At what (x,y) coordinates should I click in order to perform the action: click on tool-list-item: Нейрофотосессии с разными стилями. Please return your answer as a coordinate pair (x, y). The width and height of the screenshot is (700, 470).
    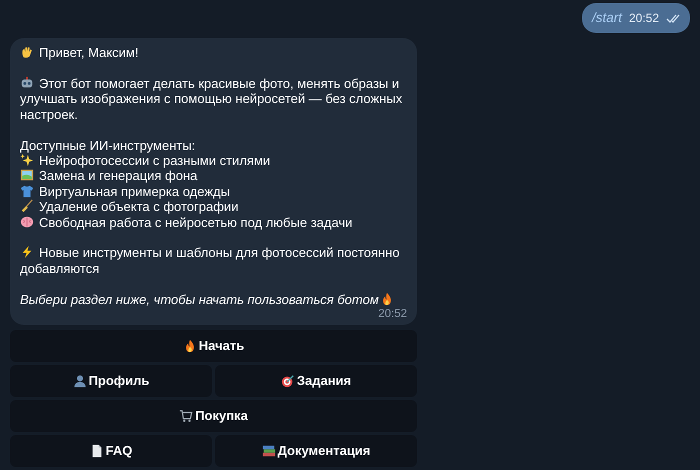
    Looking at the image, I should click on (154, 160).